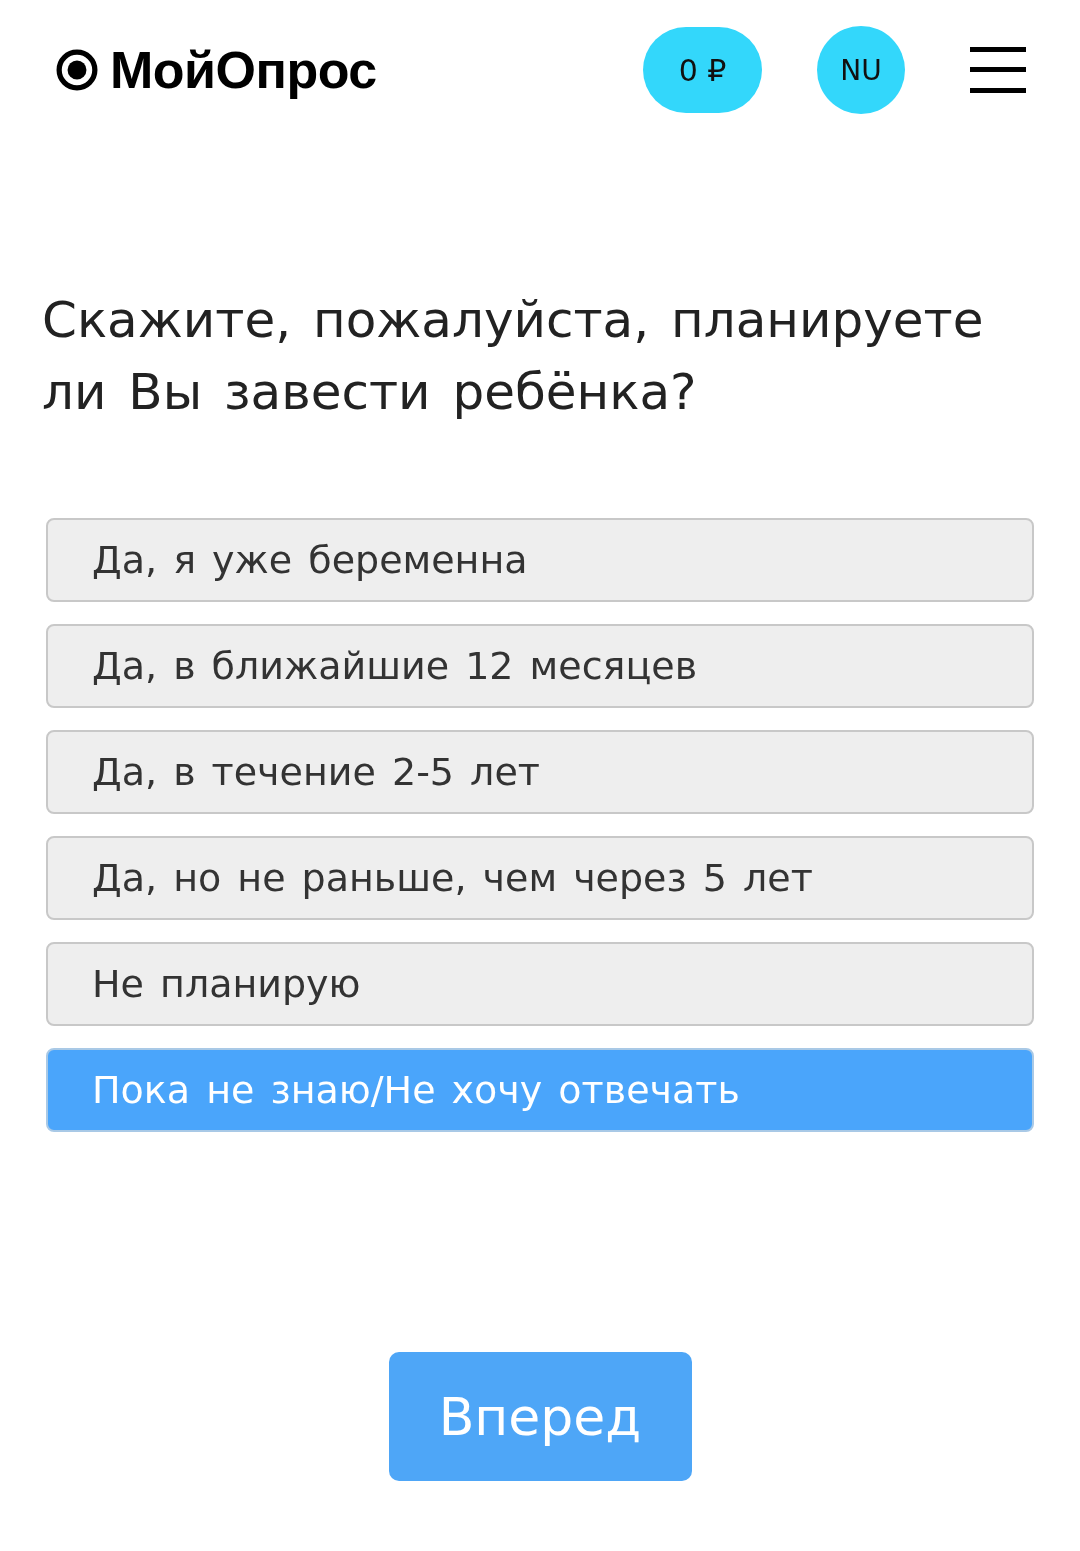 This screenshot has width=1080, height=1551. Describe the element at coordinates (513, 356) in the screenshot. I see `question-text: Скажите, пожалуйста, планируете ли Вы завести ребёнка?` at that location.